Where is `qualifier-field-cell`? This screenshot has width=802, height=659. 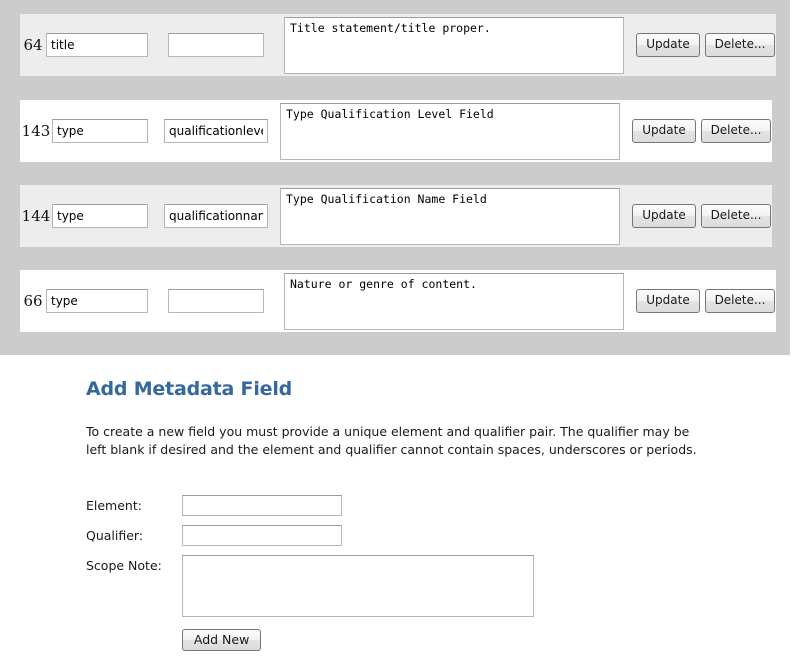 qualifier-field-cell is located at coordinates (357, 540).